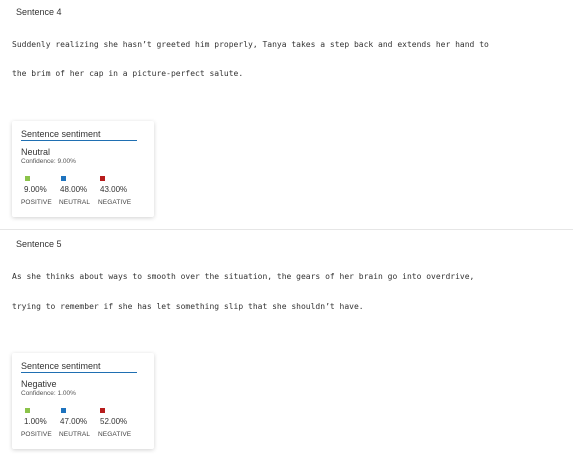 Image resolution: width=573 pixels, height=458 pixels. What do you see at coordinates (36, 152) in the screenshot?
I see `sentiment-label: Neutral` at bounding box center [36, 152].